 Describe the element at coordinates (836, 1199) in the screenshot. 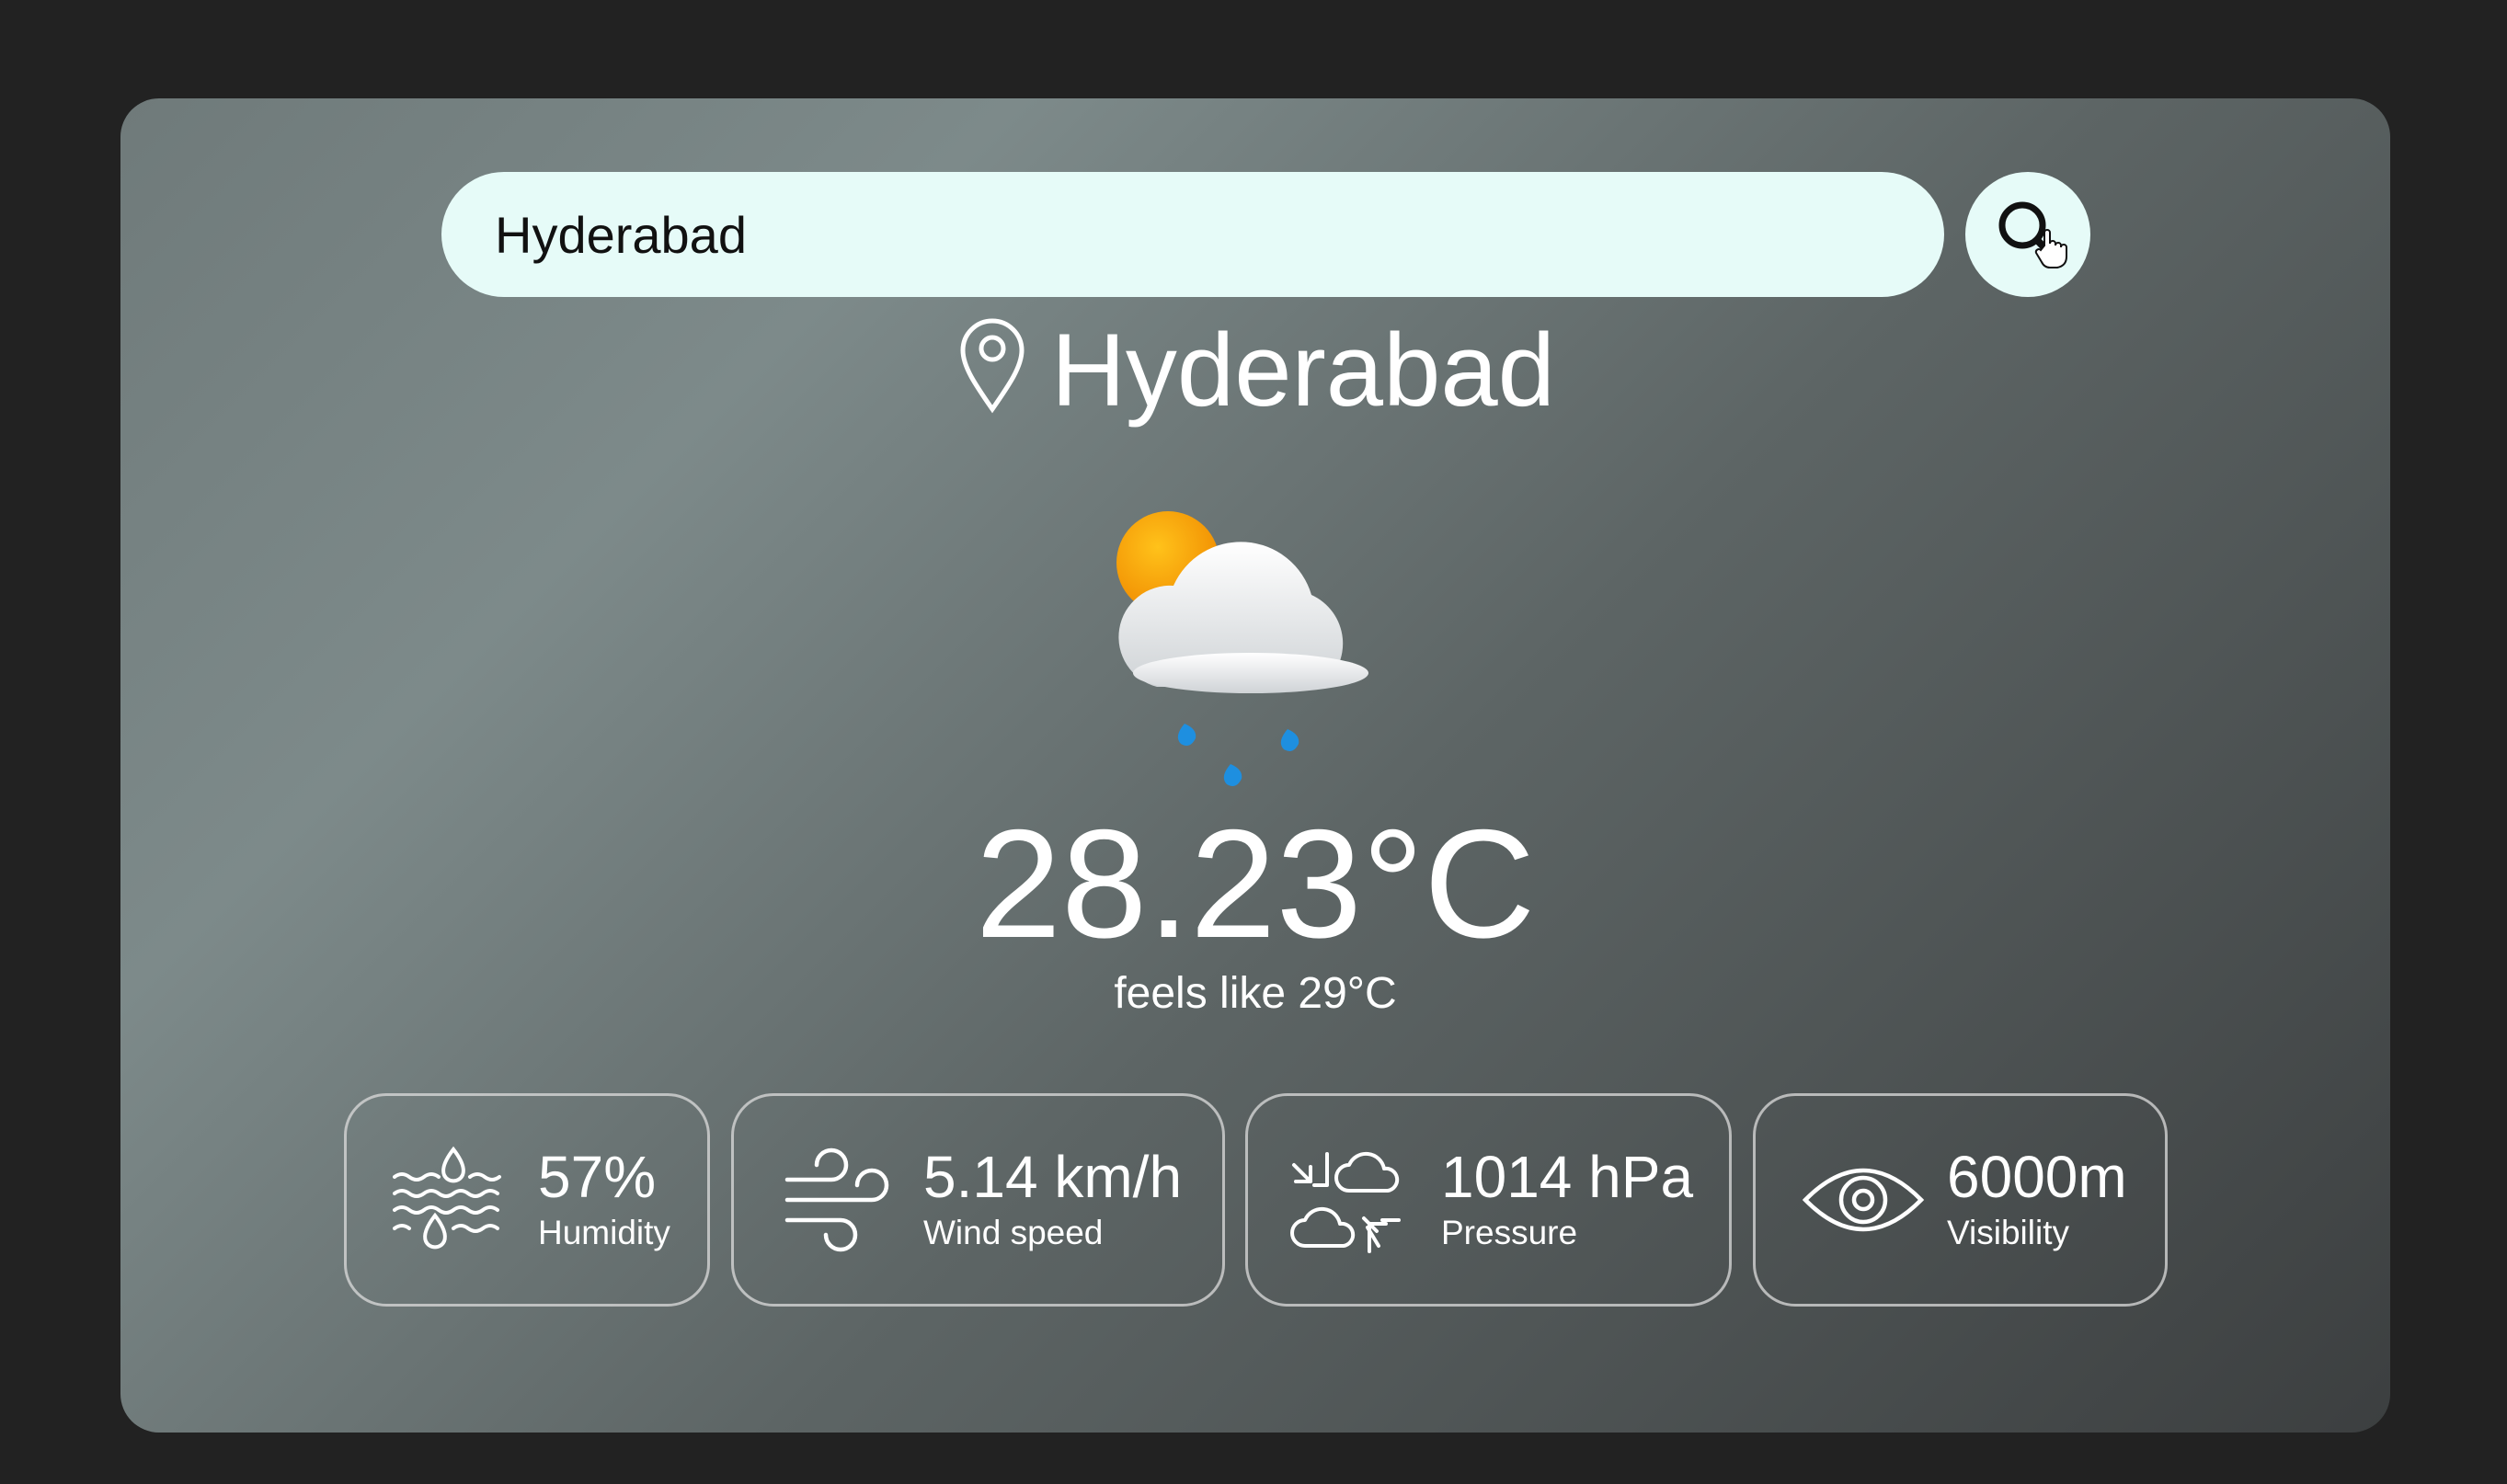

I see `wind-icon` at that location.